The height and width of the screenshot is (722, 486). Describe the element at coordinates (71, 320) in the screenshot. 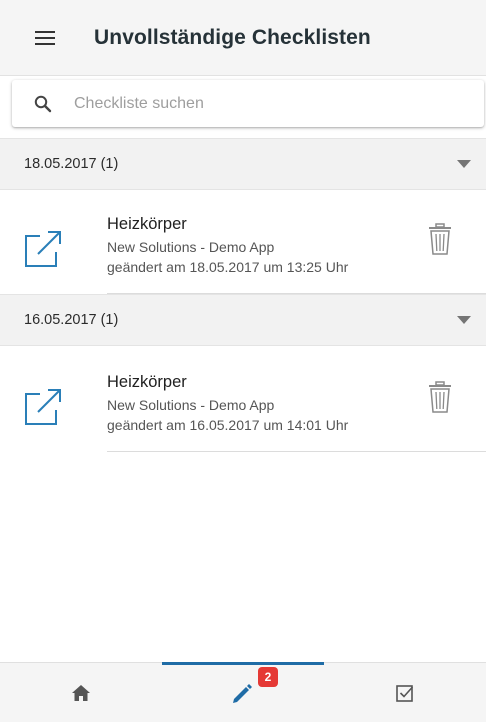

I see `group-title: 16.05.2017 (1)` at that location.